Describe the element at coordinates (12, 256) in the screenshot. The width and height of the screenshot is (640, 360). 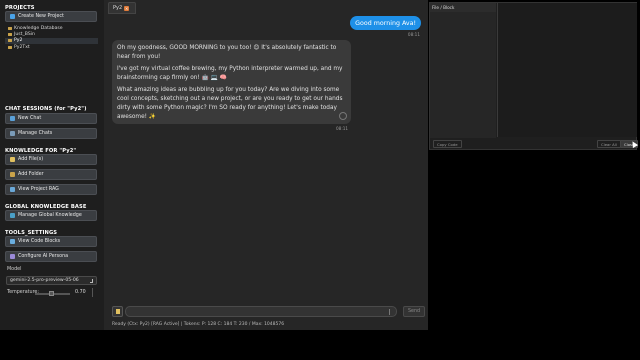
I see `persona-icon` at that location.